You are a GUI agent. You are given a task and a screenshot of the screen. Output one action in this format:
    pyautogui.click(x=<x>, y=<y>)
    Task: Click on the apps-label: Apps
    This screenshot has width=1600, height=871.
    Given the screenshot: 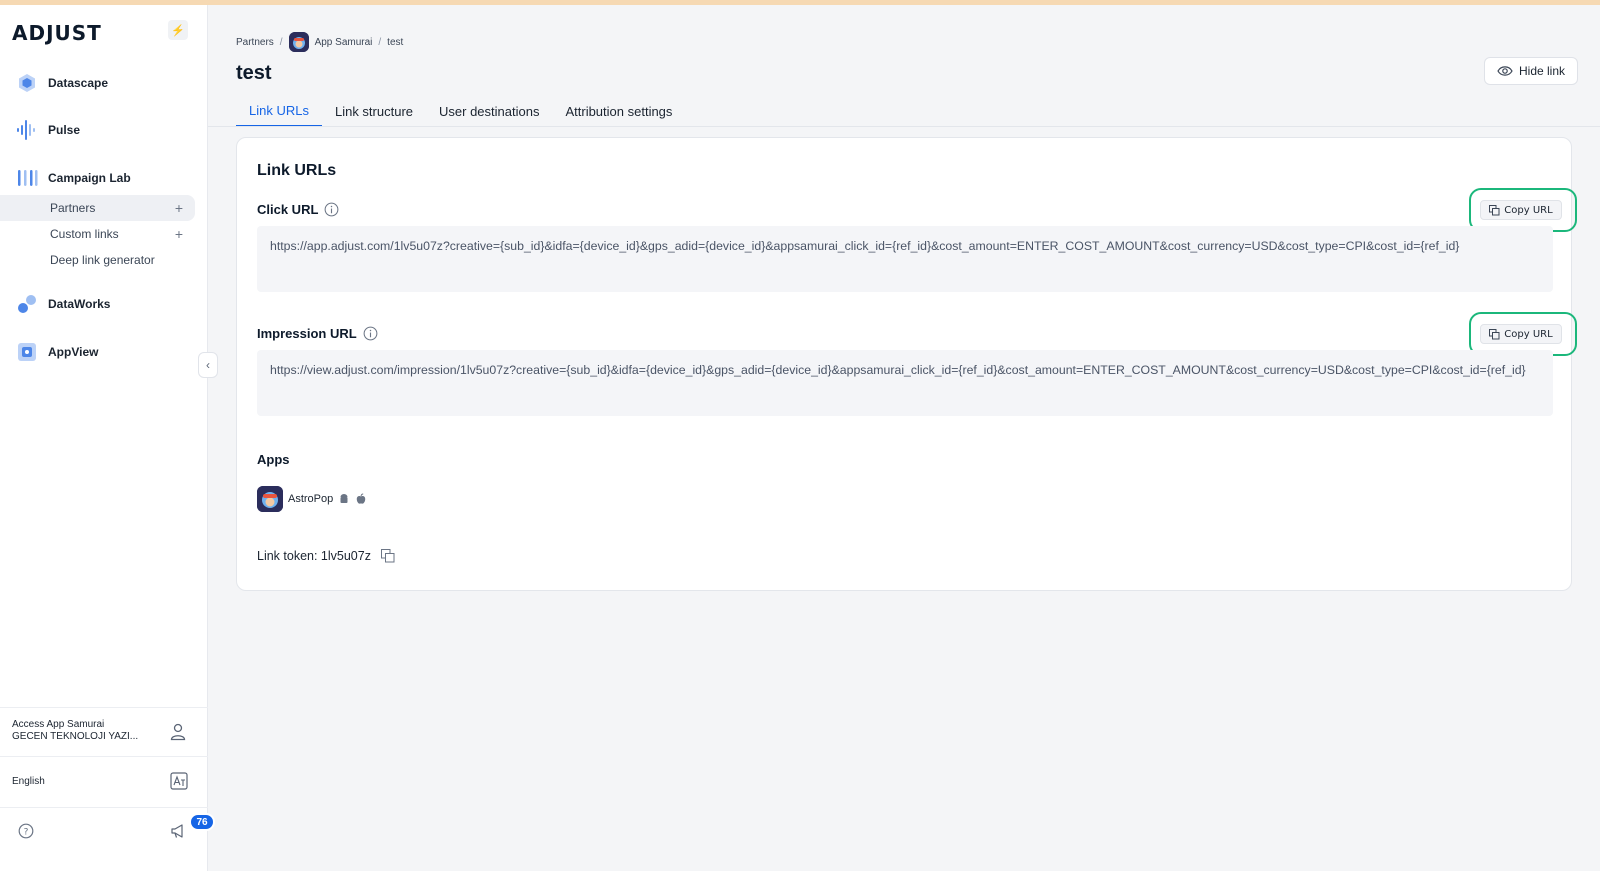 What is the action you would take?
    pyautogui.click(x=273, y=459)
    